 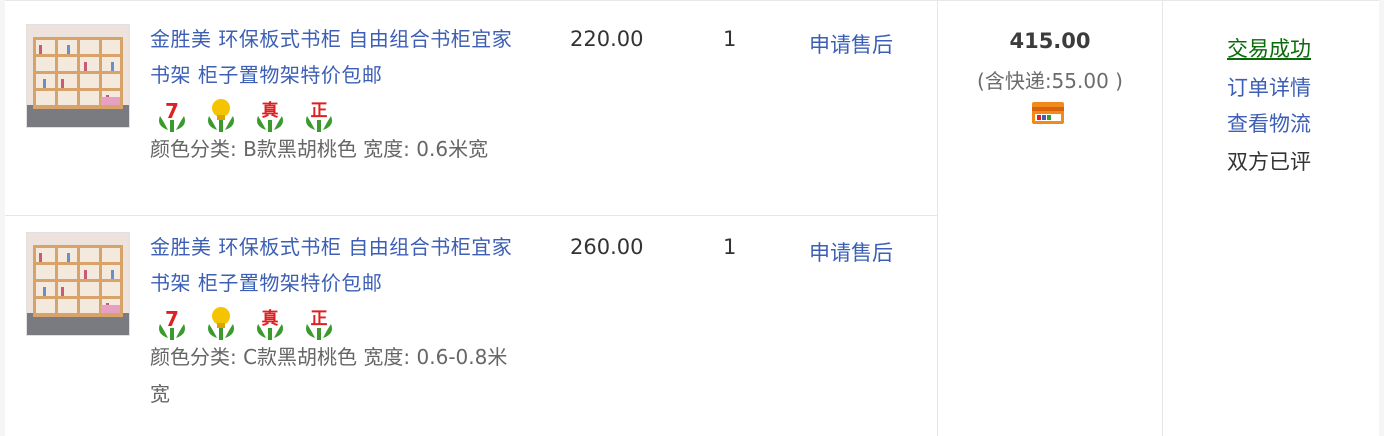 I want to click on unit-price: 220.00, so click(x=607, y=39).